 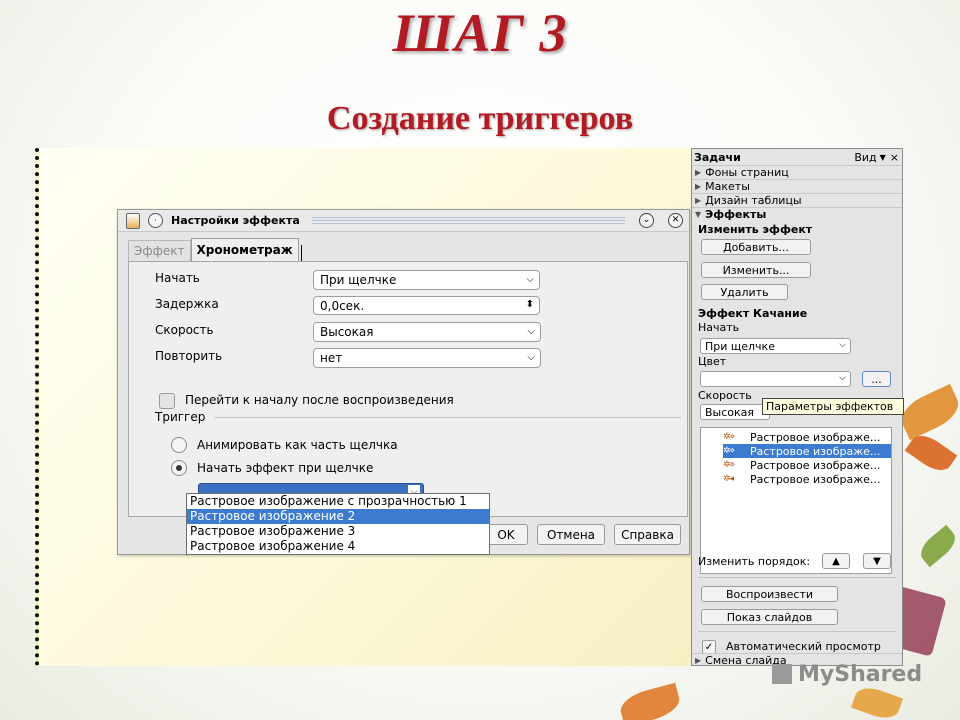 What do you see at coordinates (836, 561) in the screenshot?
I see `move-up-arrow-icon: ▲` at bounding box center [836, 561].